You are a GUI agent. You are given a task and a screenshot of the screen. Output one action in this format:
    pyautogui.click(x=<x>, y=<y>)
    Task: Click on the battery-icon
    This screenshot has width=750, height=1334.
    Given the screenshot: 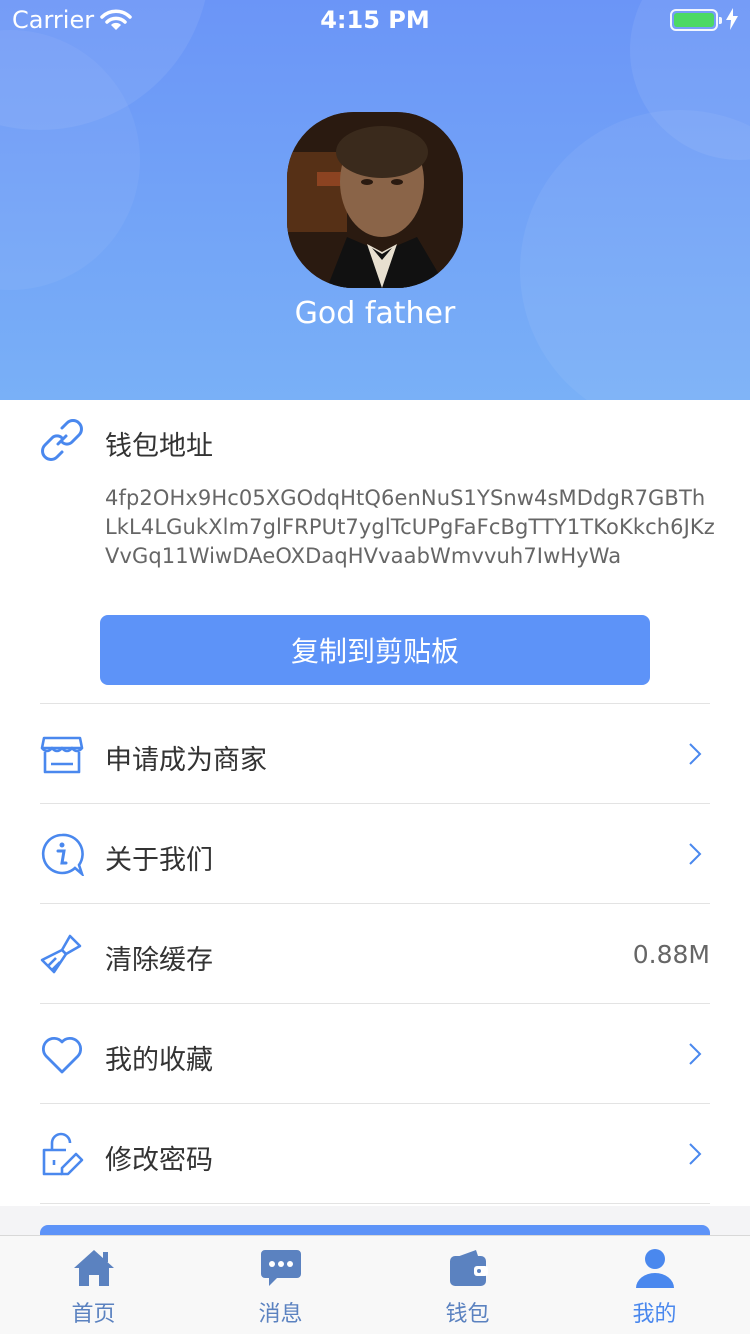 What is the action you would take?
    pyautogui.click(x=696, y=20)
    